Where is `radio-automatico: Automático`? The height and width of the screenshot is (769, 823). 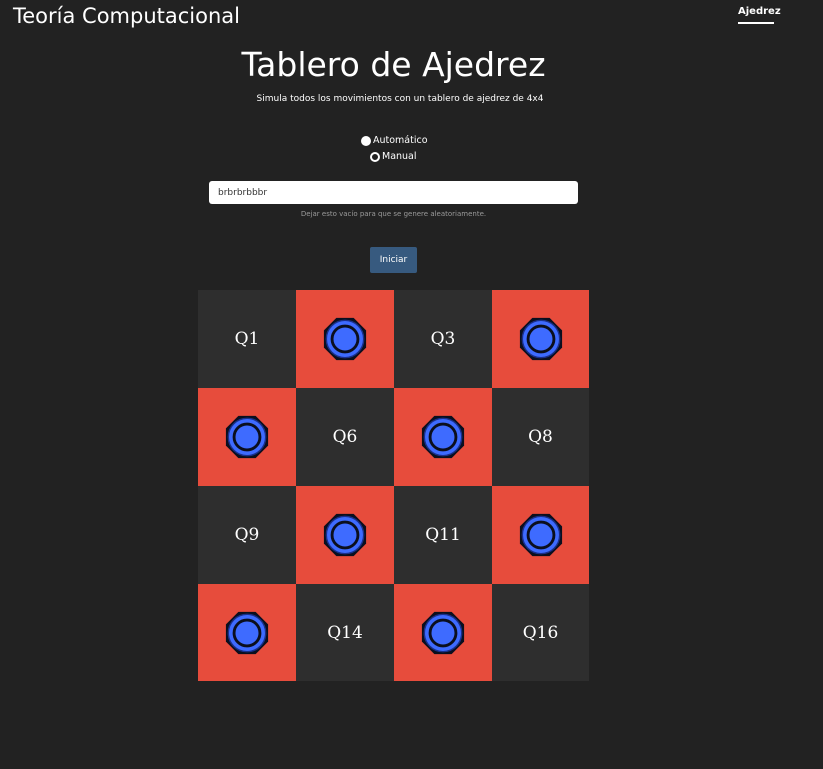
radio-automatico: Automático is located at coordinates (394, 141).